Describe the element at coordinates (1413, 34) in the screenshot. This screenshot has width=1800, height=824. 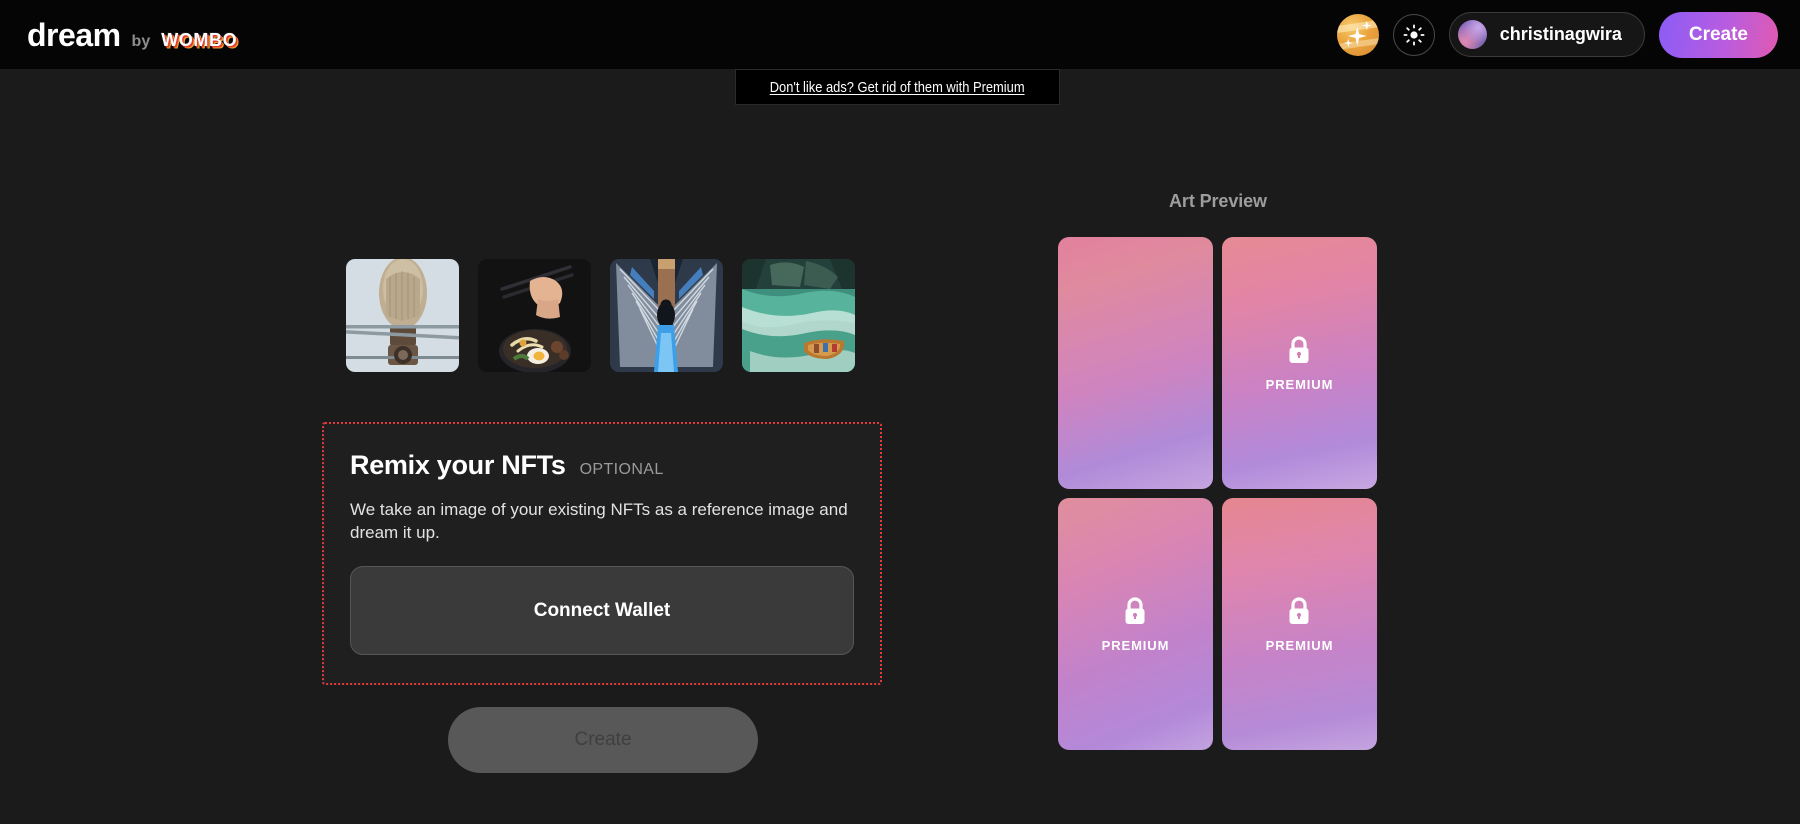
I see `sun-brightness-icon` at that location.